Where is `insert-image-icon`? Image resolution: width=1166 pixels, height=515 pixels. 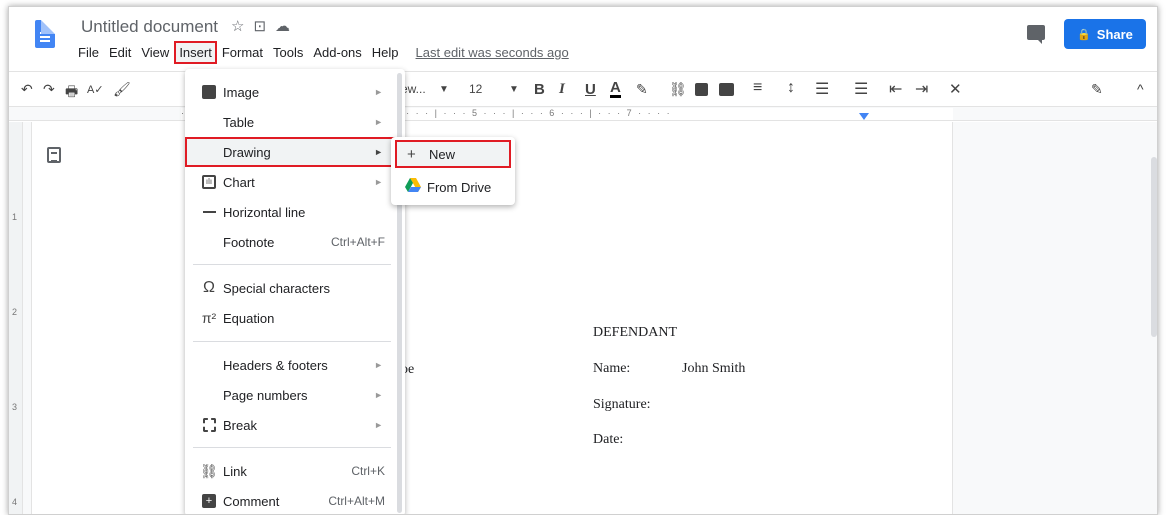 insert-image-icon is located at coordinates (726, 91).